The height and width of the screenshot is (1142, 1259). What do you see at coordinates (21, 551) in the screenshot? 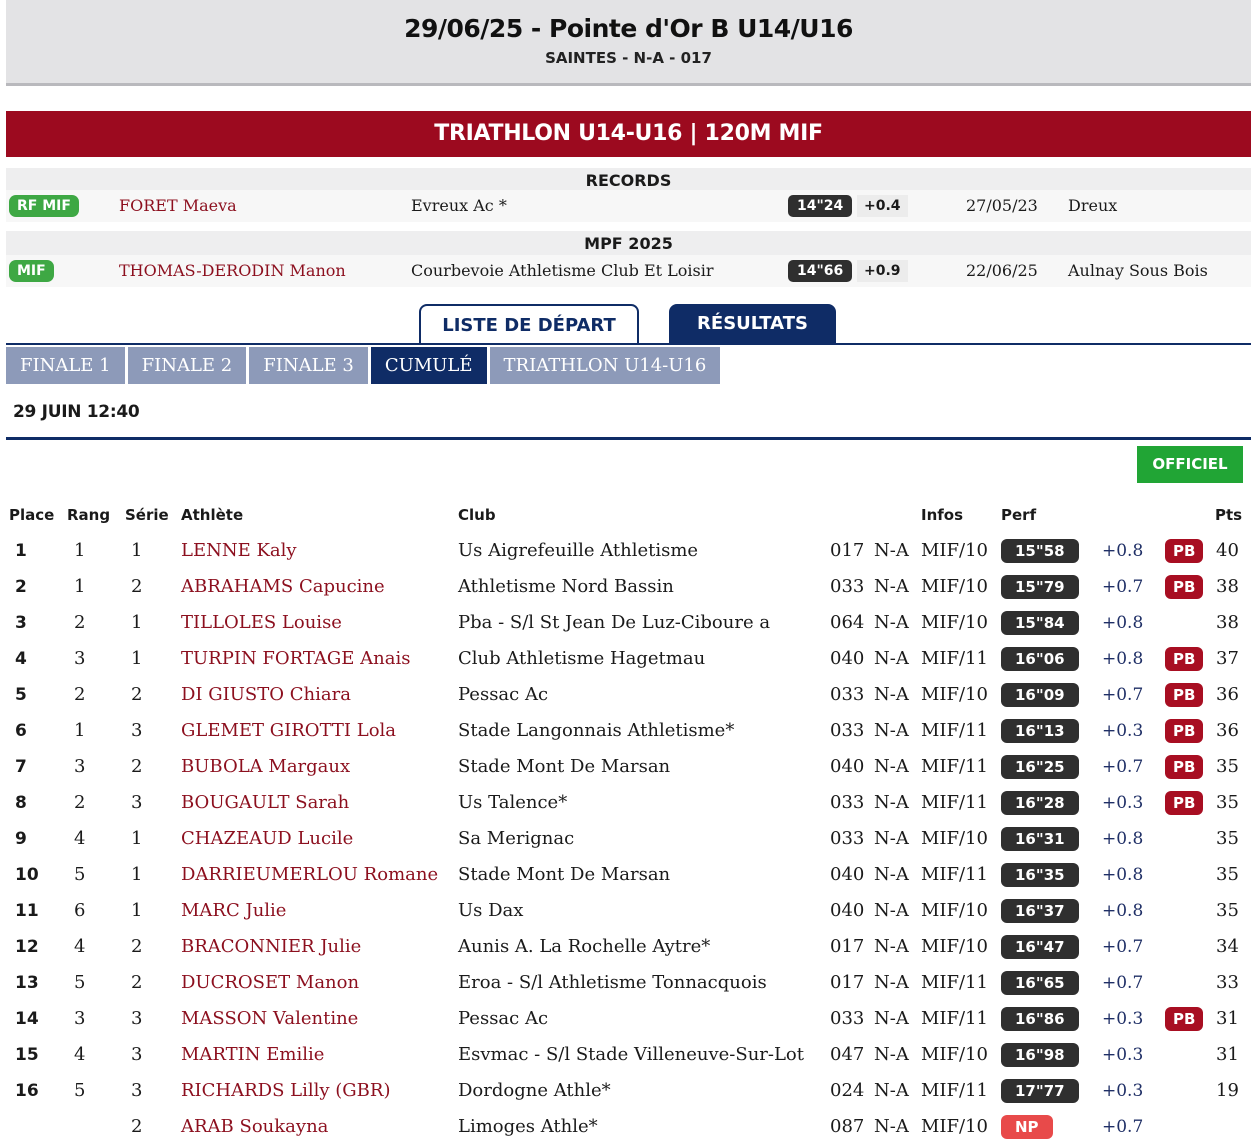
I see `result-place: 1` at bounding box center [21, 551].